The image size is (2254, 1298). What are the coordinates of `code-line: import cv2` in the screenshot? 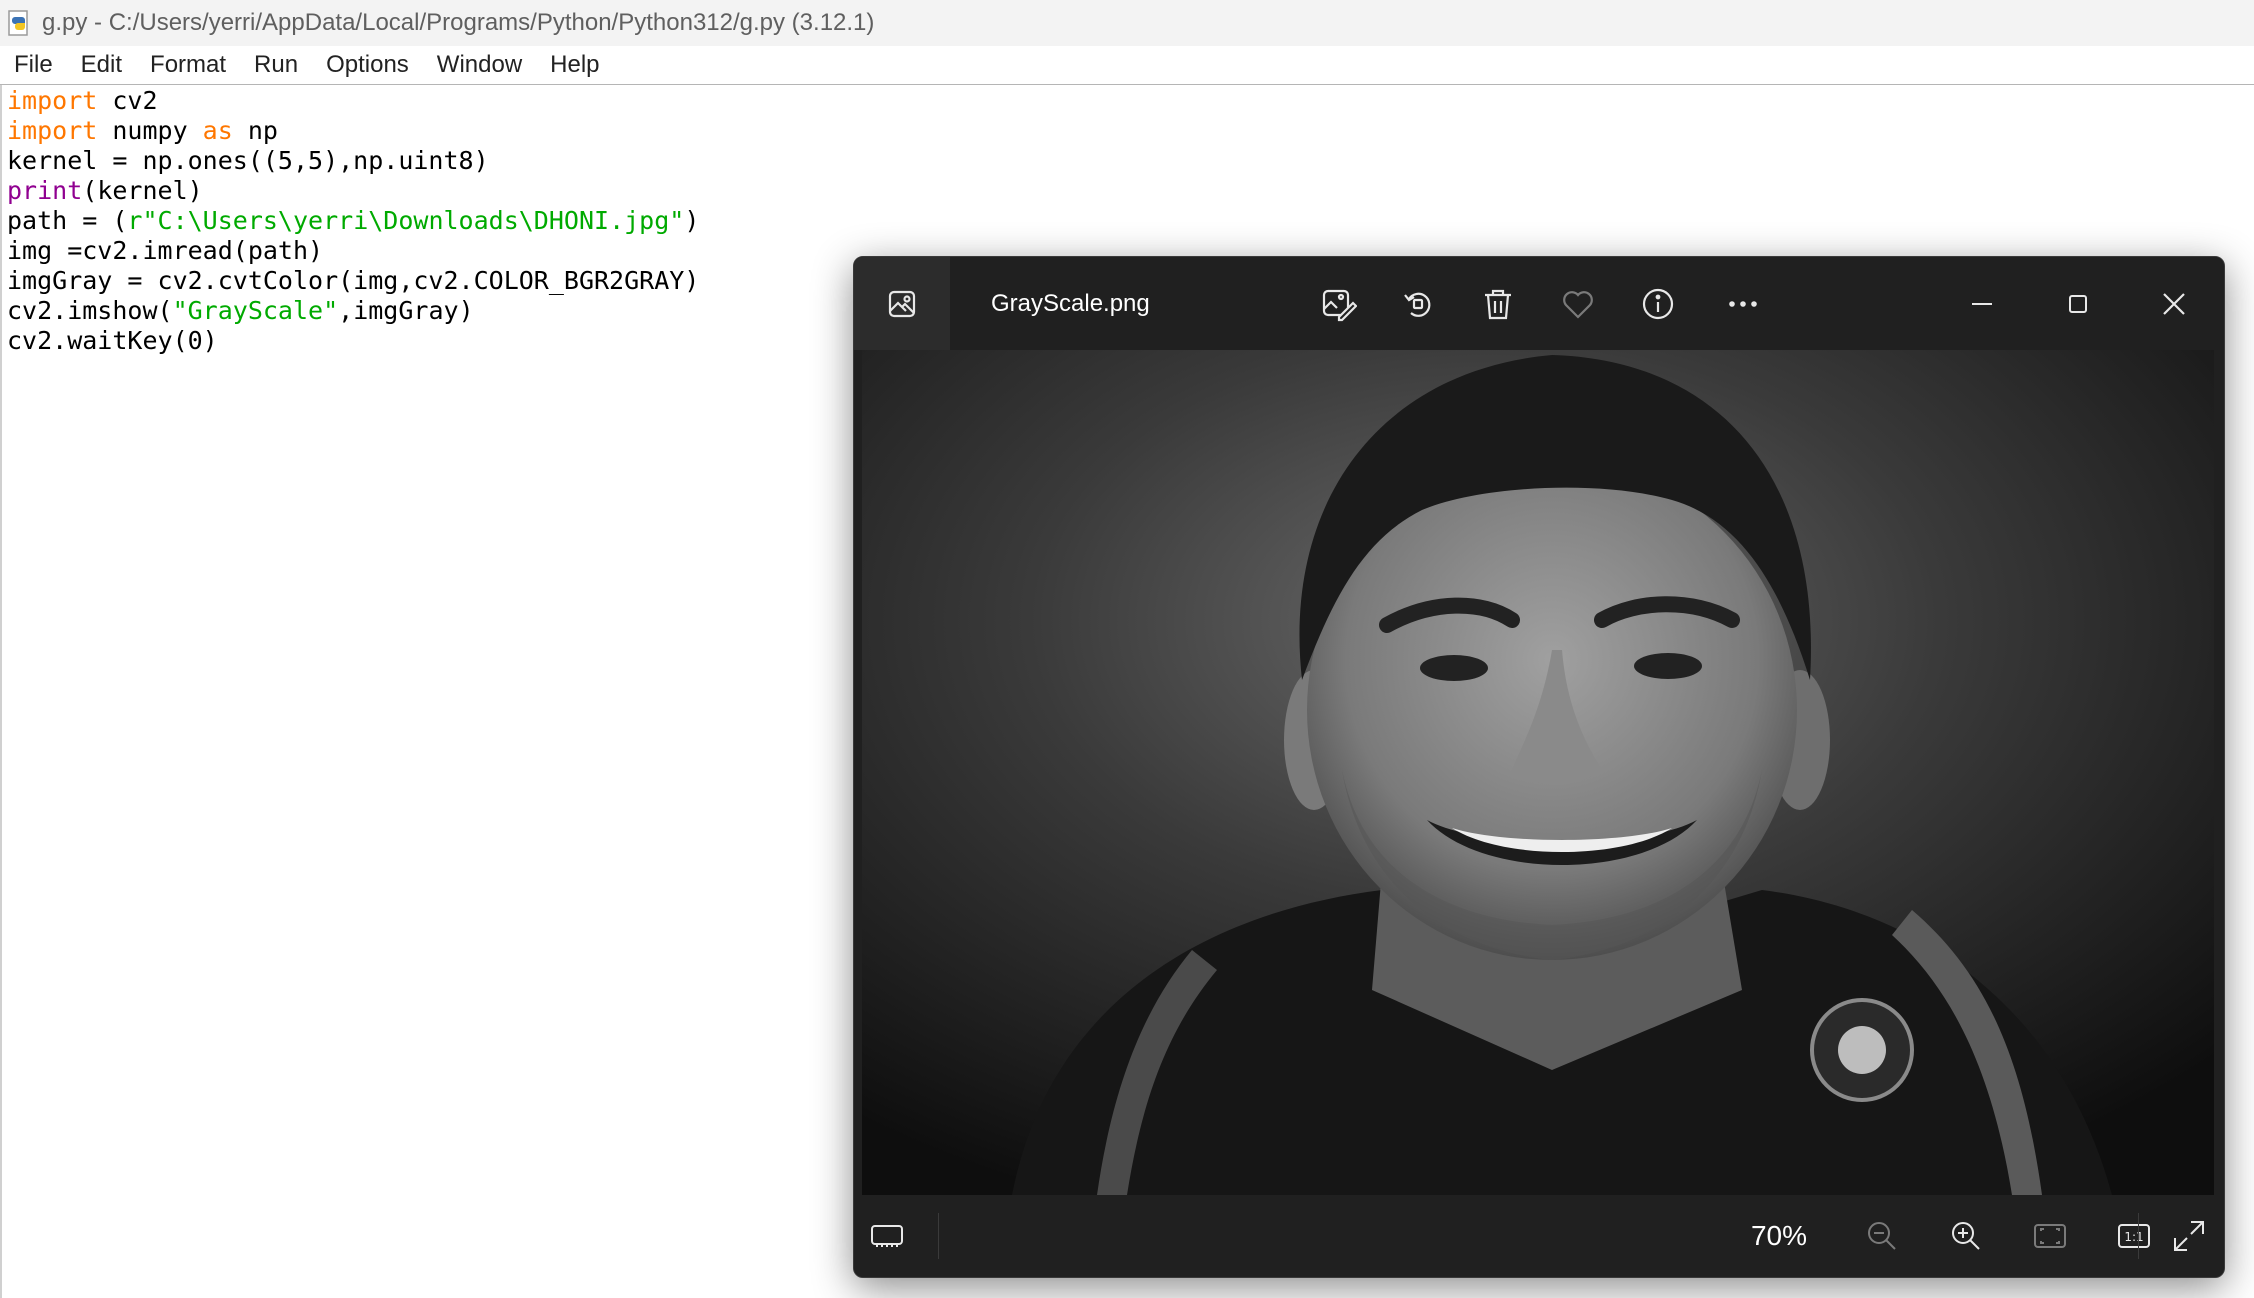 It's located at (353, 101).